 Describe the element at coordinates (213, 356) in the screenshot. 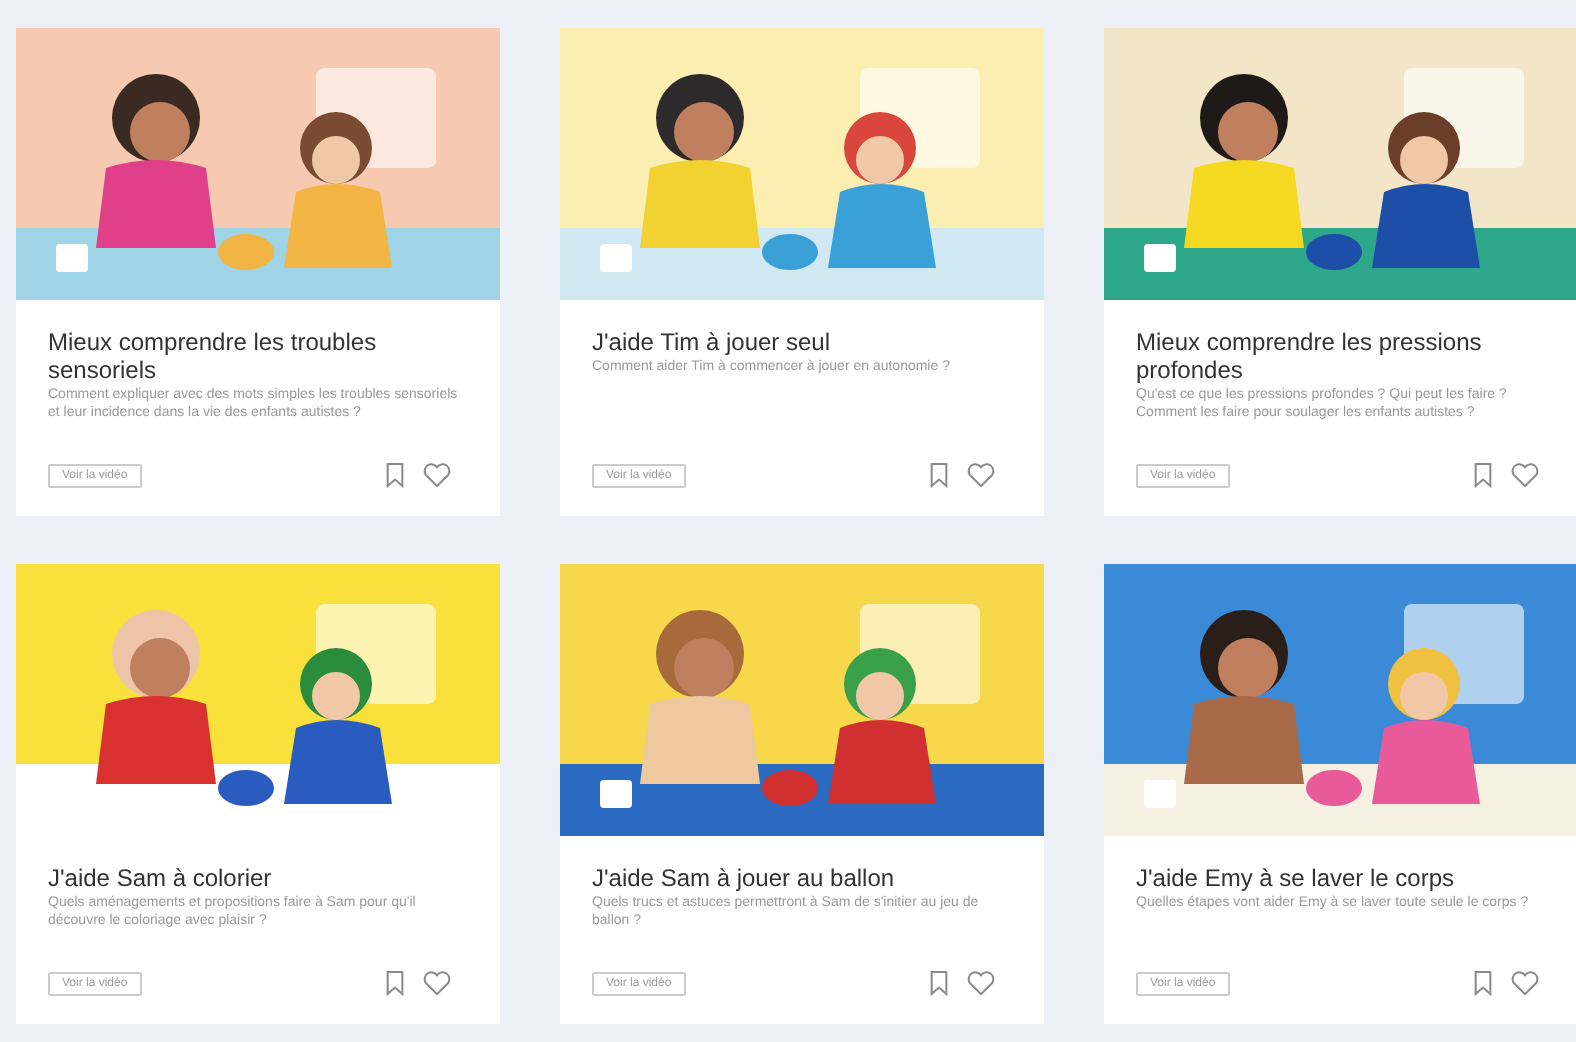

I see `card-title: Mieux comprendre les troubles sensoriels` at that location.